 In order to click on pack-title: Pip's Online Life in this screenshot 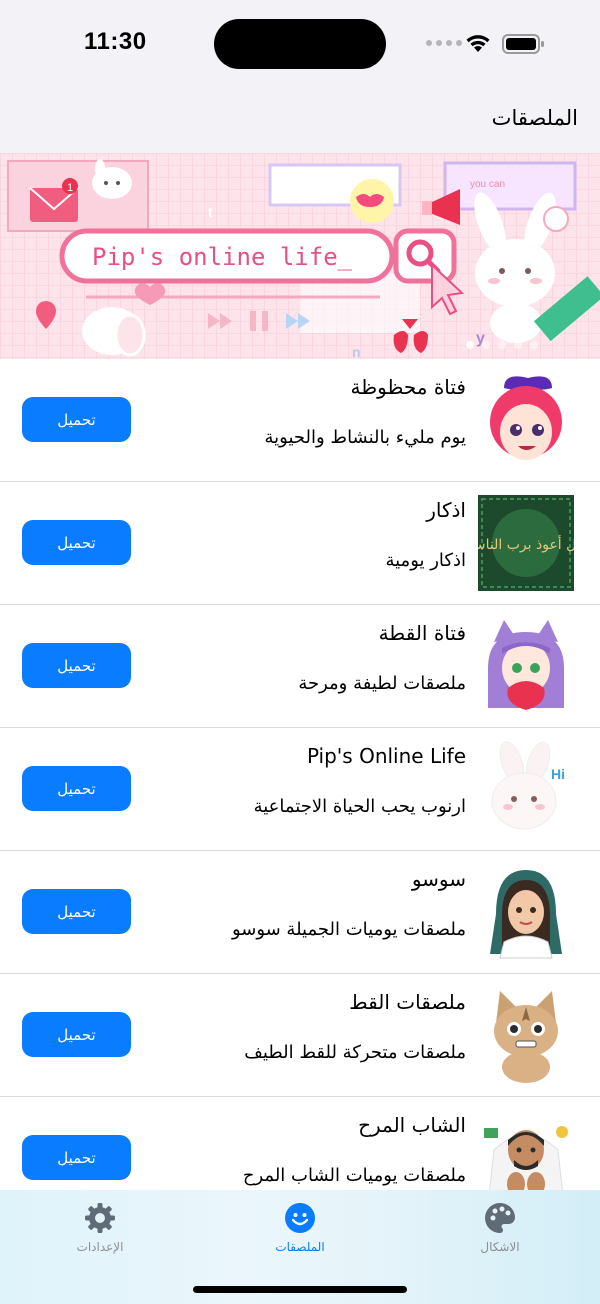, I will do `click(386, 756)`.